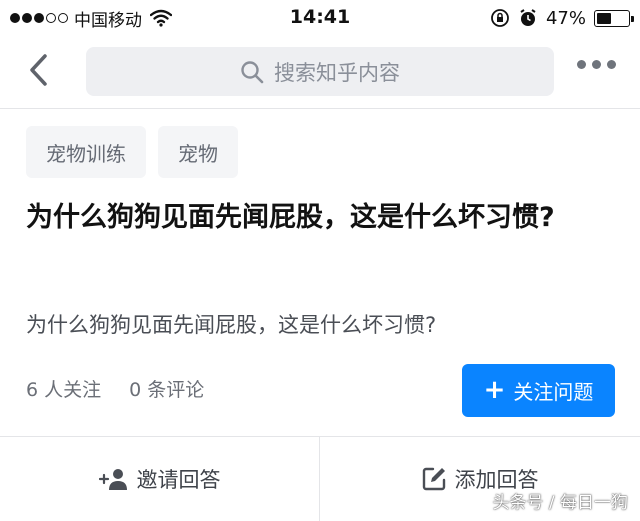 The height and width of the screenshot is (521, 640). What do you see at coordinates (500, 18) in the screenshot?
I see `orientation-lock-icon` at bounding box center [500, 18].